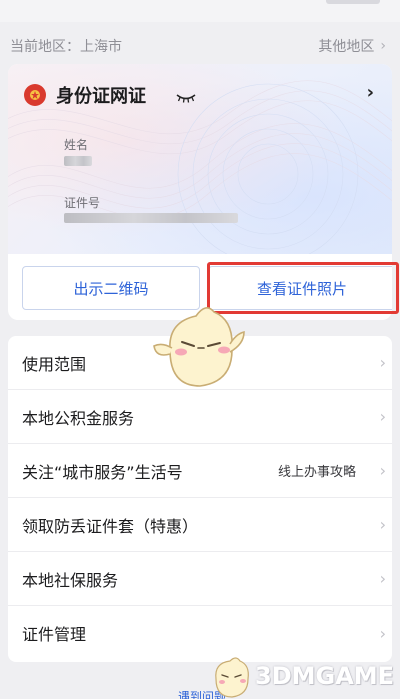 This screenshot has height=699, width=400. What do you see at coordinates (78, 161) in the screenshot?
I see `name-value-redacted` at bounding box center [78, 161].